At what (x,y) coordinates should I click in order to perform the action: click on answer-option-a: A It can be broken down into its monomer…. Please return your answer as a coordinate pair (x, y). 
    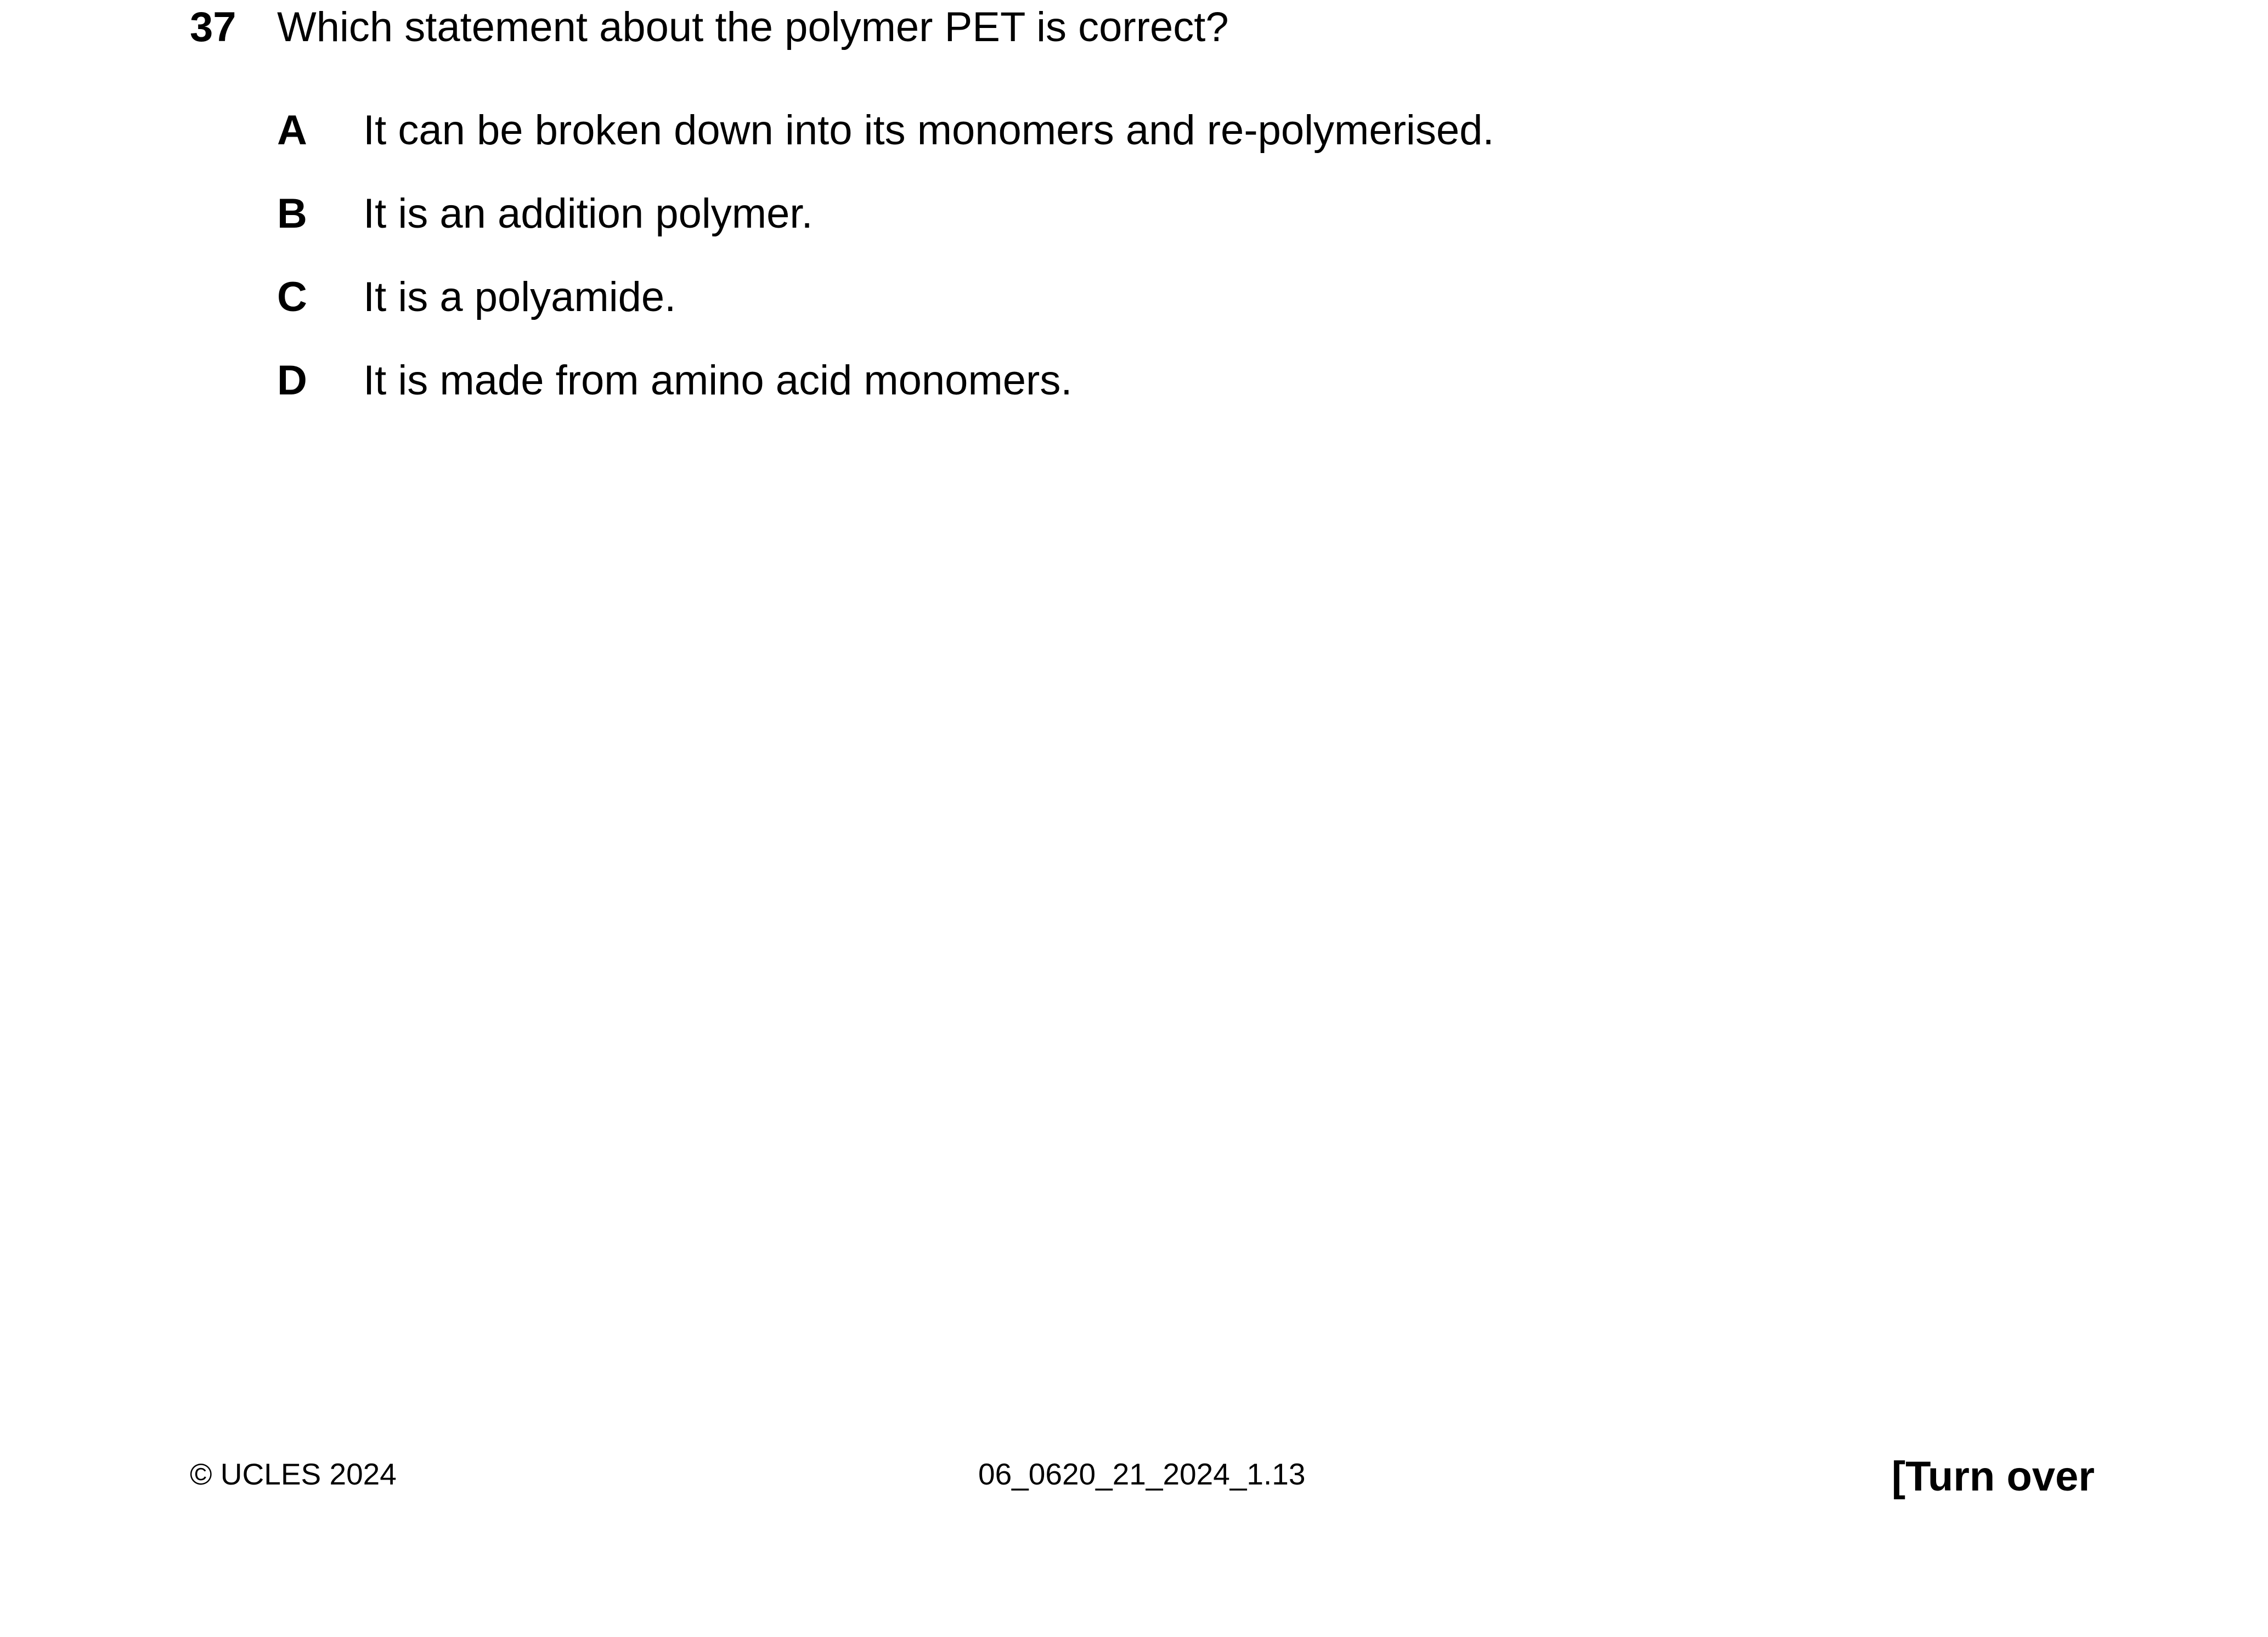
    Looking at the image, I should click on (1155, 132).